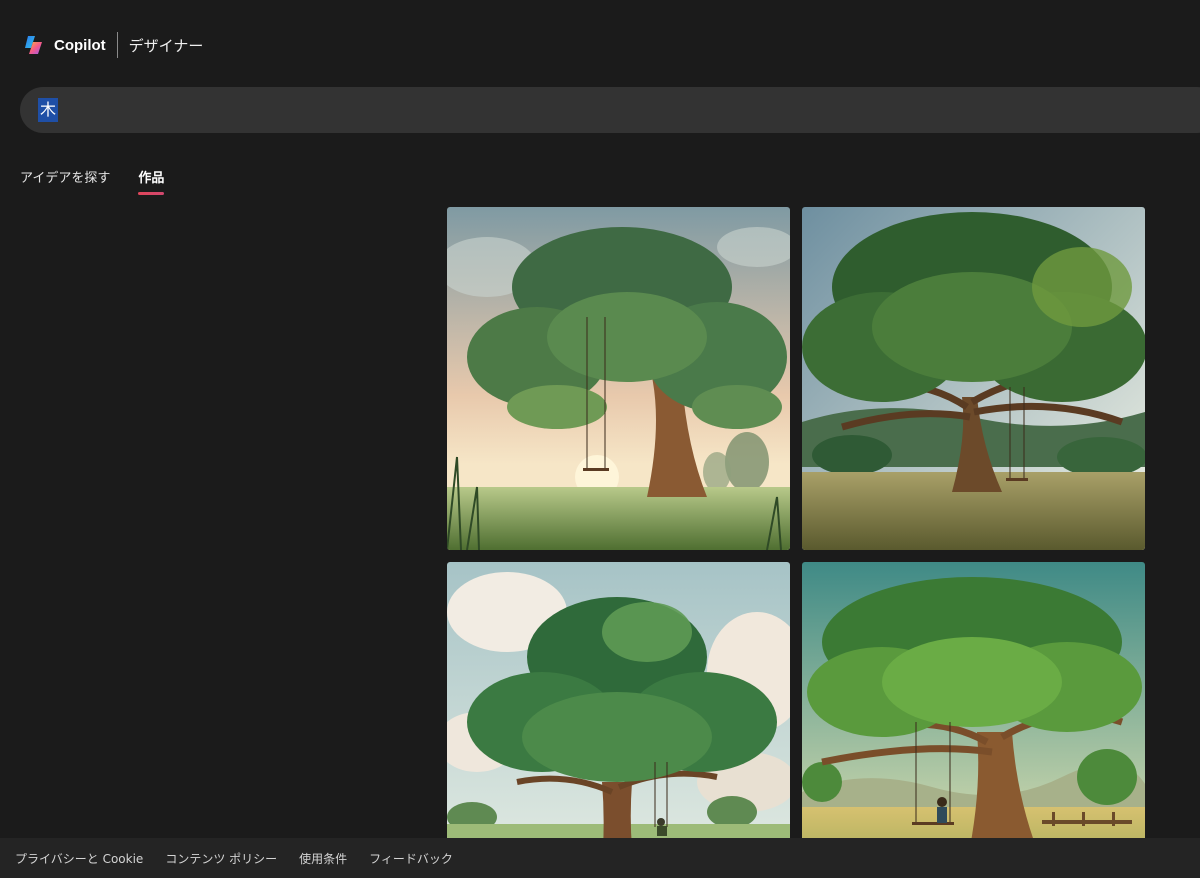 This screenshot has width=1200, height=878. What do you see at coordinates (600, 858) in the screenshot?
I see `page-footer: プライバシーと Cookie コンテンツ ポリシー 使用条件 フィードバック` at bounding box center [600, 858].